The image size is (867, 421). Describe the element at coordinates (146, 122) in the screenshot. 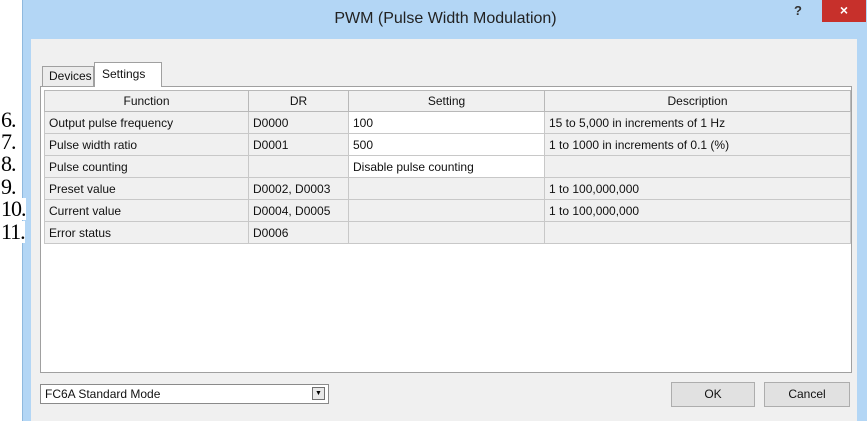

I see `function-cell: Output pulse frequency` at that location.